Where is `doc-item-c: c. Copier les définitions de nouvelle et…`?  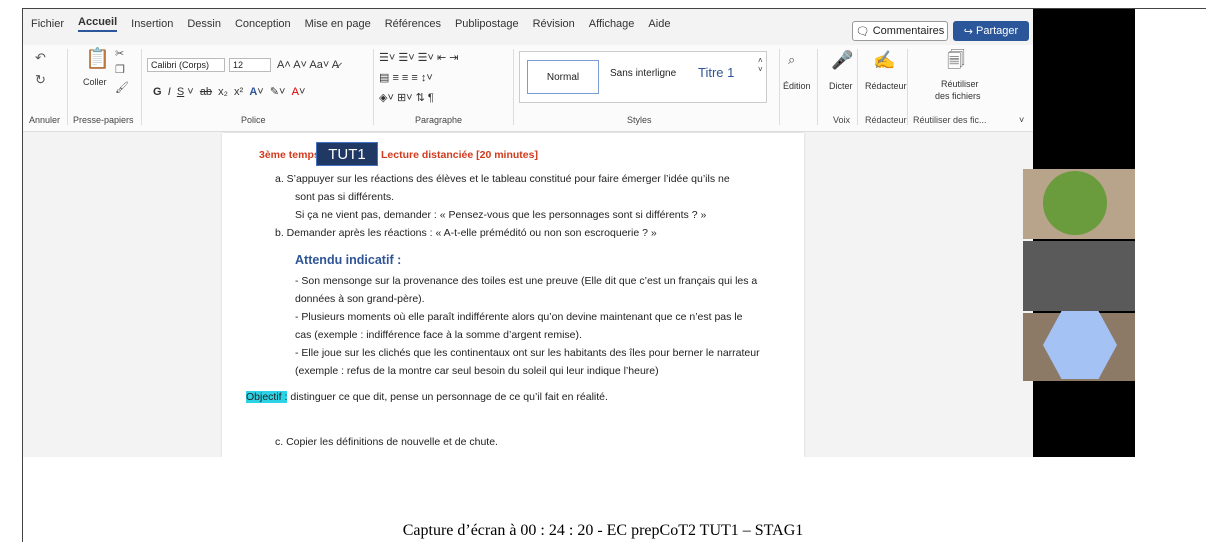
doc-item-c: c. Copier les définitions de nouvelle et… is located at coordinates (386, 442).